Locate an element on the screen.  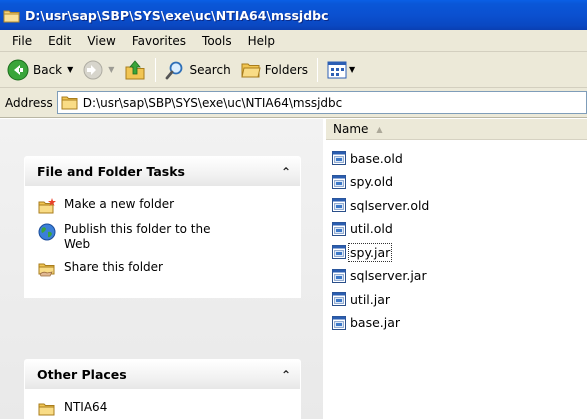
file-name: base.old is located at coordinates (376, 158).